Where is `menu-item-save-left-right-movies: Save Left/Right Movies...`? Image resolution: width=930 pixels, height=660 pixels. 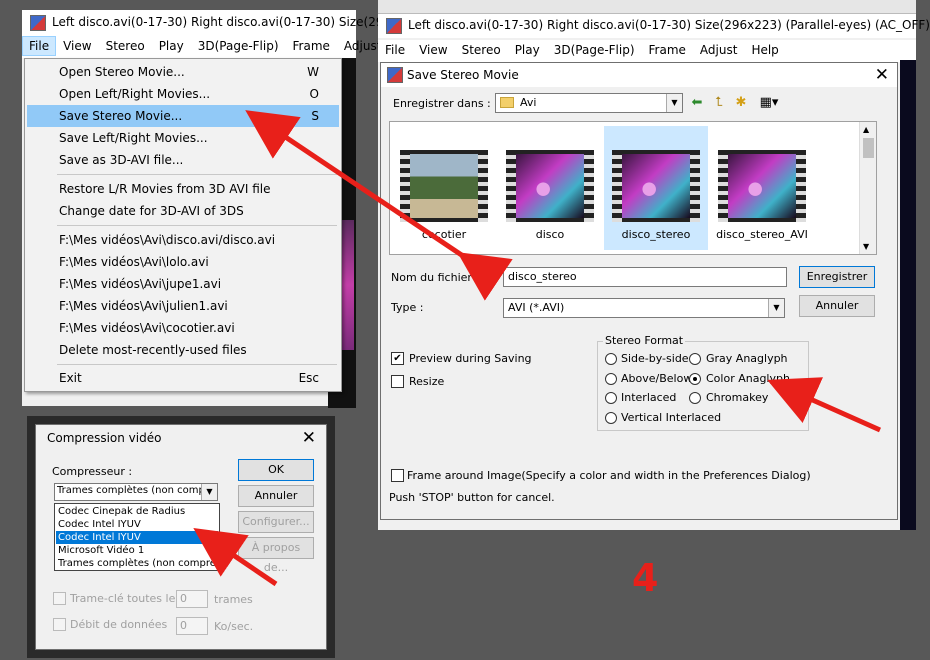
menu-item-save-left-right-movies: Save Left/Right Movies... is located at coordinates (183, 138).